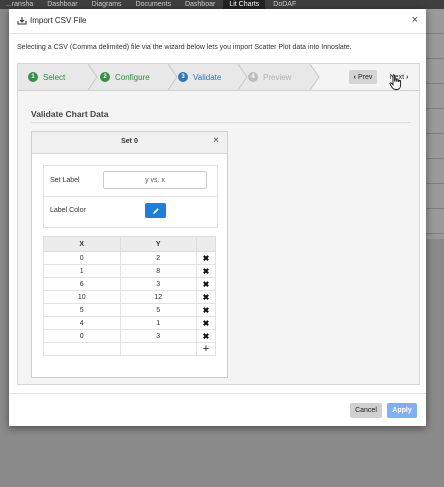 The height and width of the screenshot is (487, 444). I want to click on table-header-row: X Y, so click(129, 244).